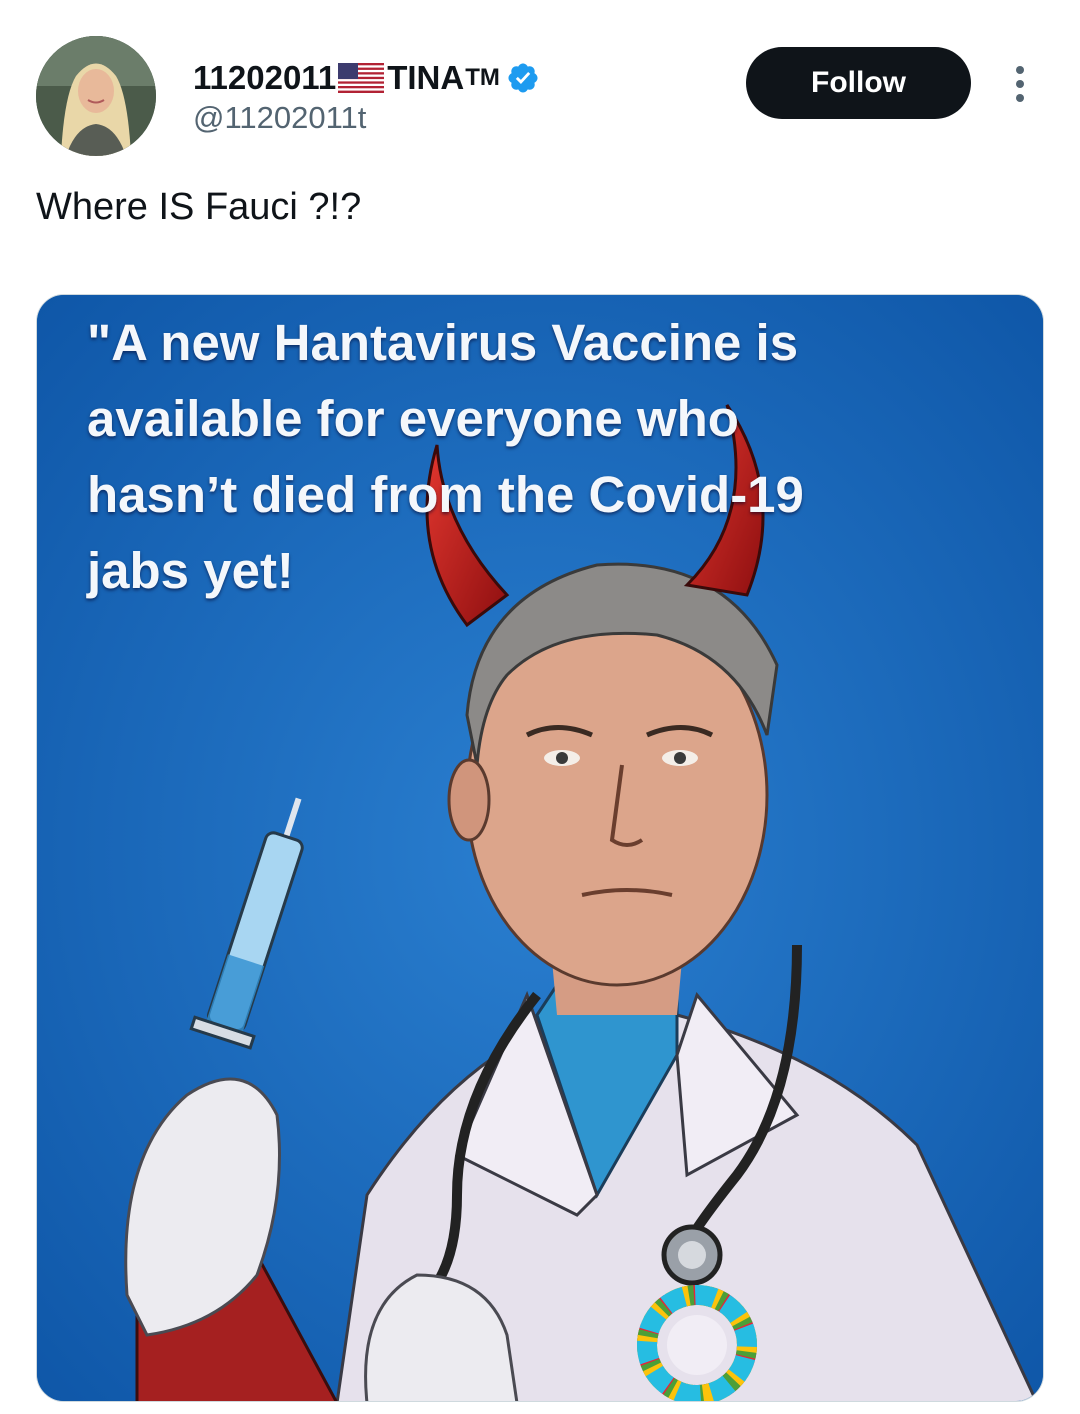 Image resolution: width=1080 pixels, height=1414 pixels. Describe the element at coordinates (523, 78) in the screenshot. I see `verified-badge-icon` at that location.